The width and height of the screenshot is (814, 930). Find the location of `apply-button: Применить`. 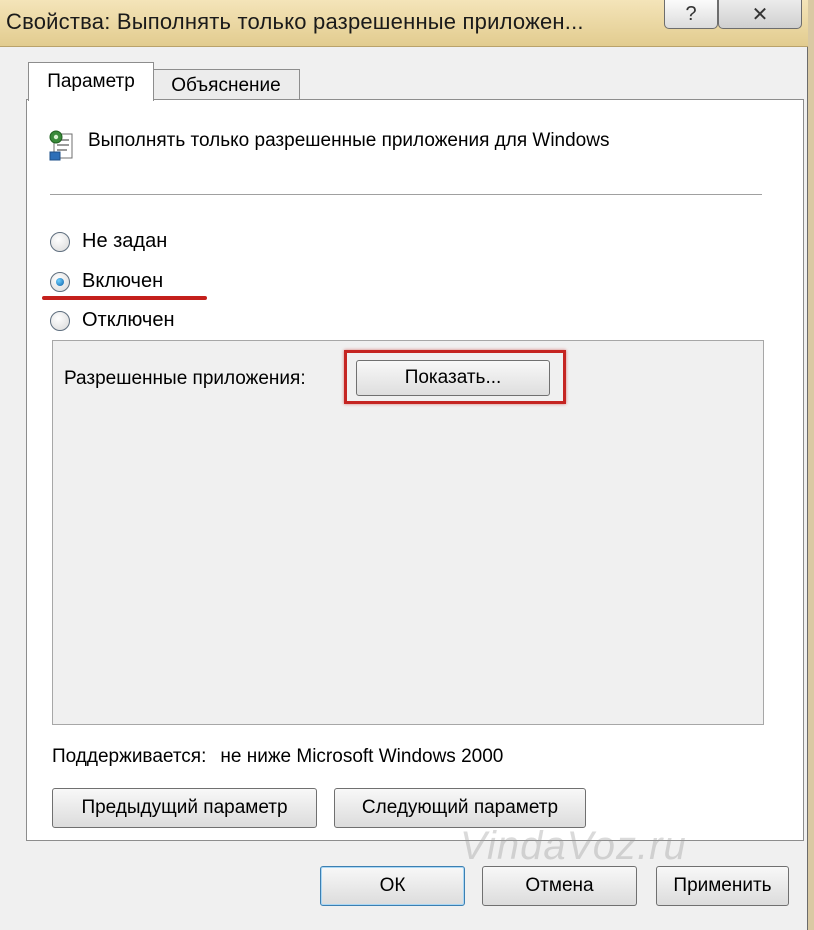

apply-button: Применить is located at coordinates (722, 886).